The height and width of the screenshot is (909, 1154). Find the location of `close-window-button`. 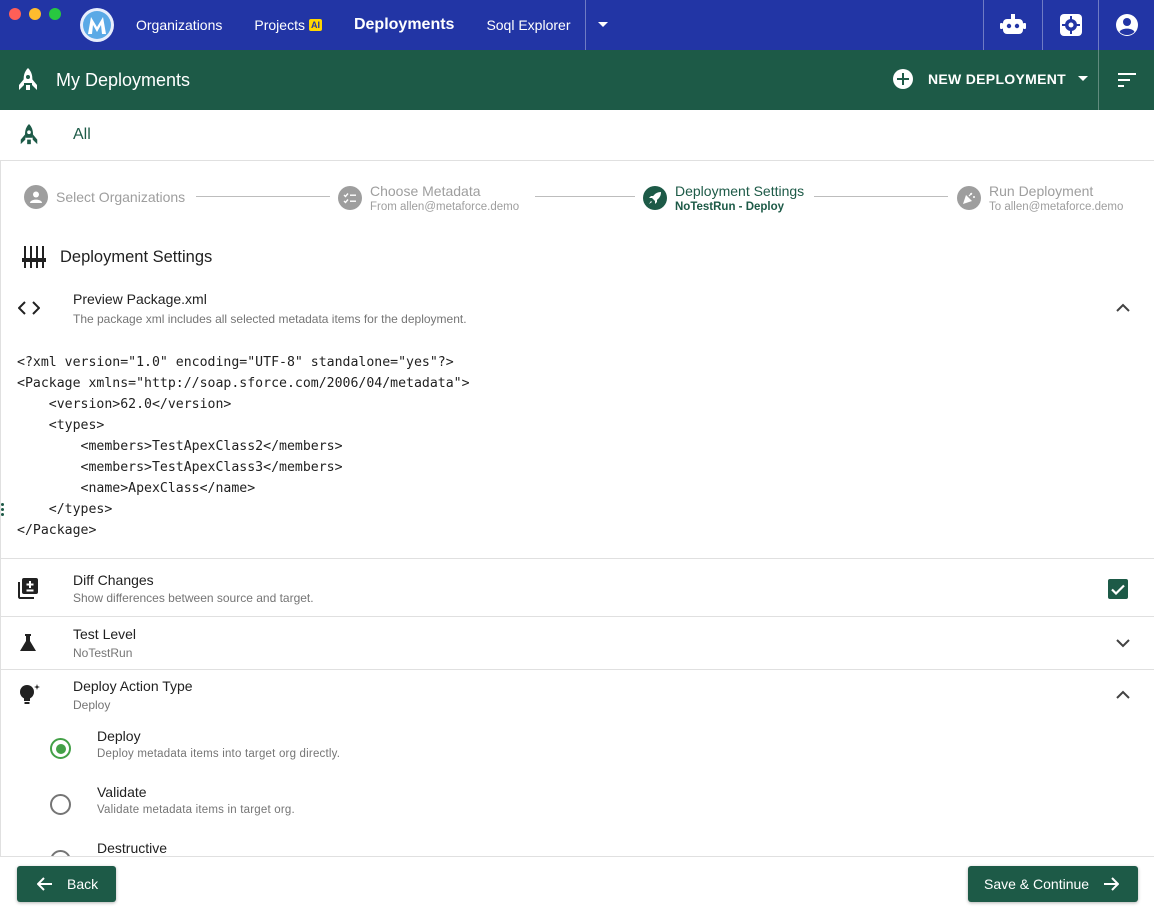

close-window-button is located at coordinates (15, 14).